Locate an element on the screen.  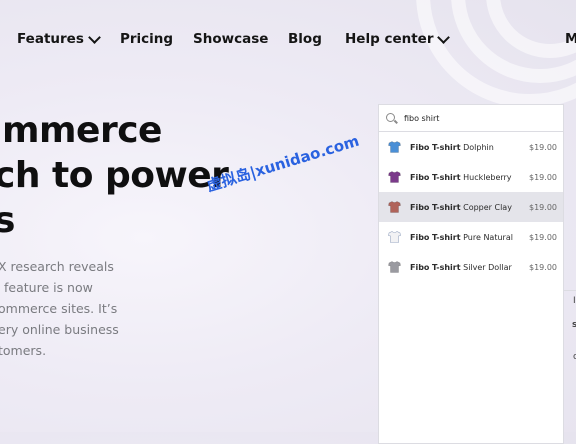
nav-help-center: Help center is located at coordinates (398, 38).